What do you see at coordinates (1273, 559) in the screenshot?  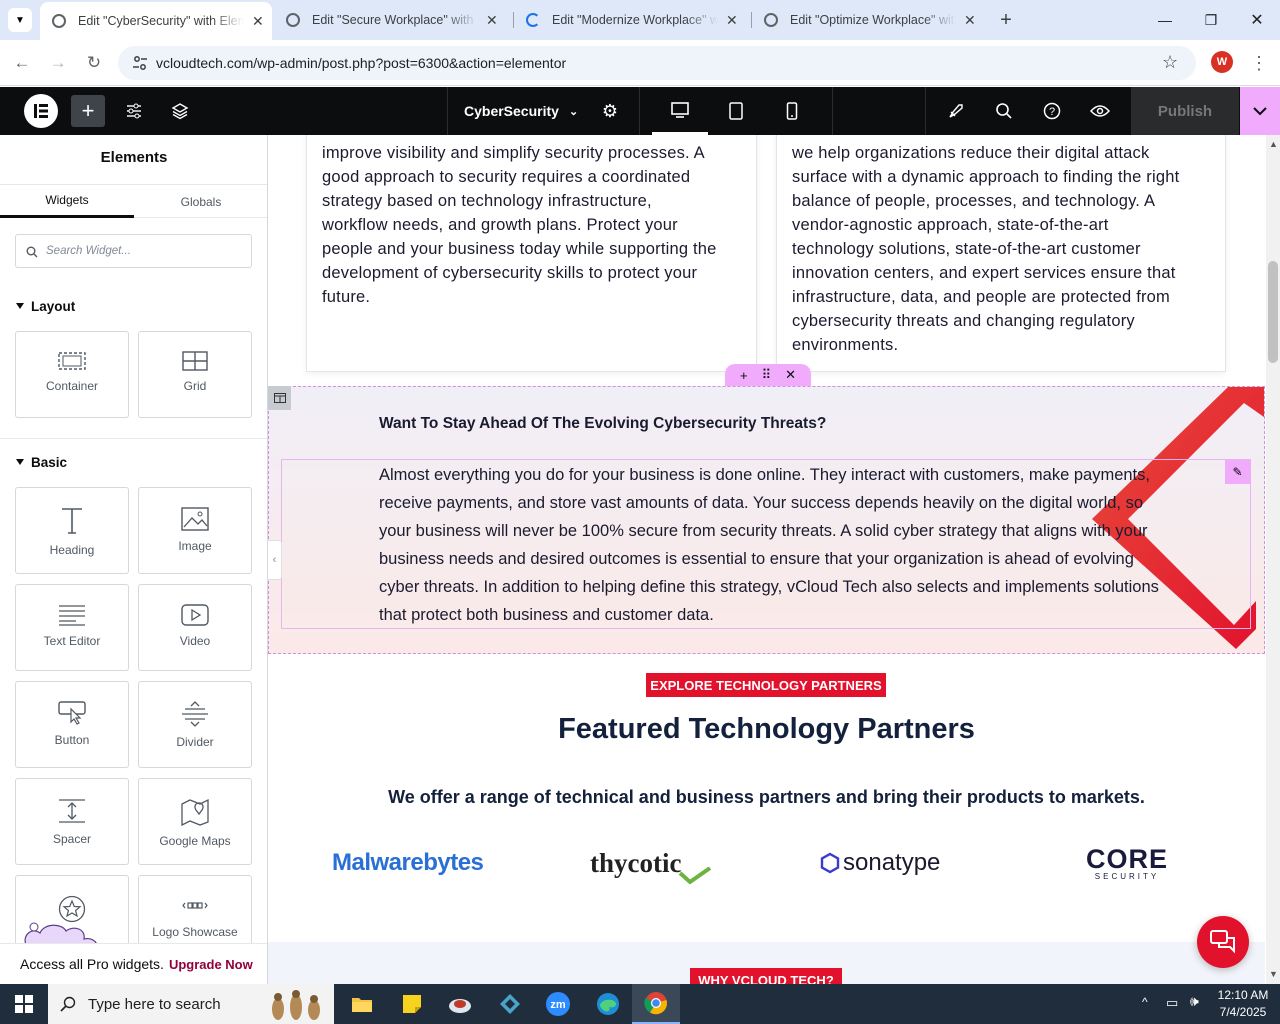 I see `canvas-scrollbar: ▲ ▼` at bounding box center [1273, 559].